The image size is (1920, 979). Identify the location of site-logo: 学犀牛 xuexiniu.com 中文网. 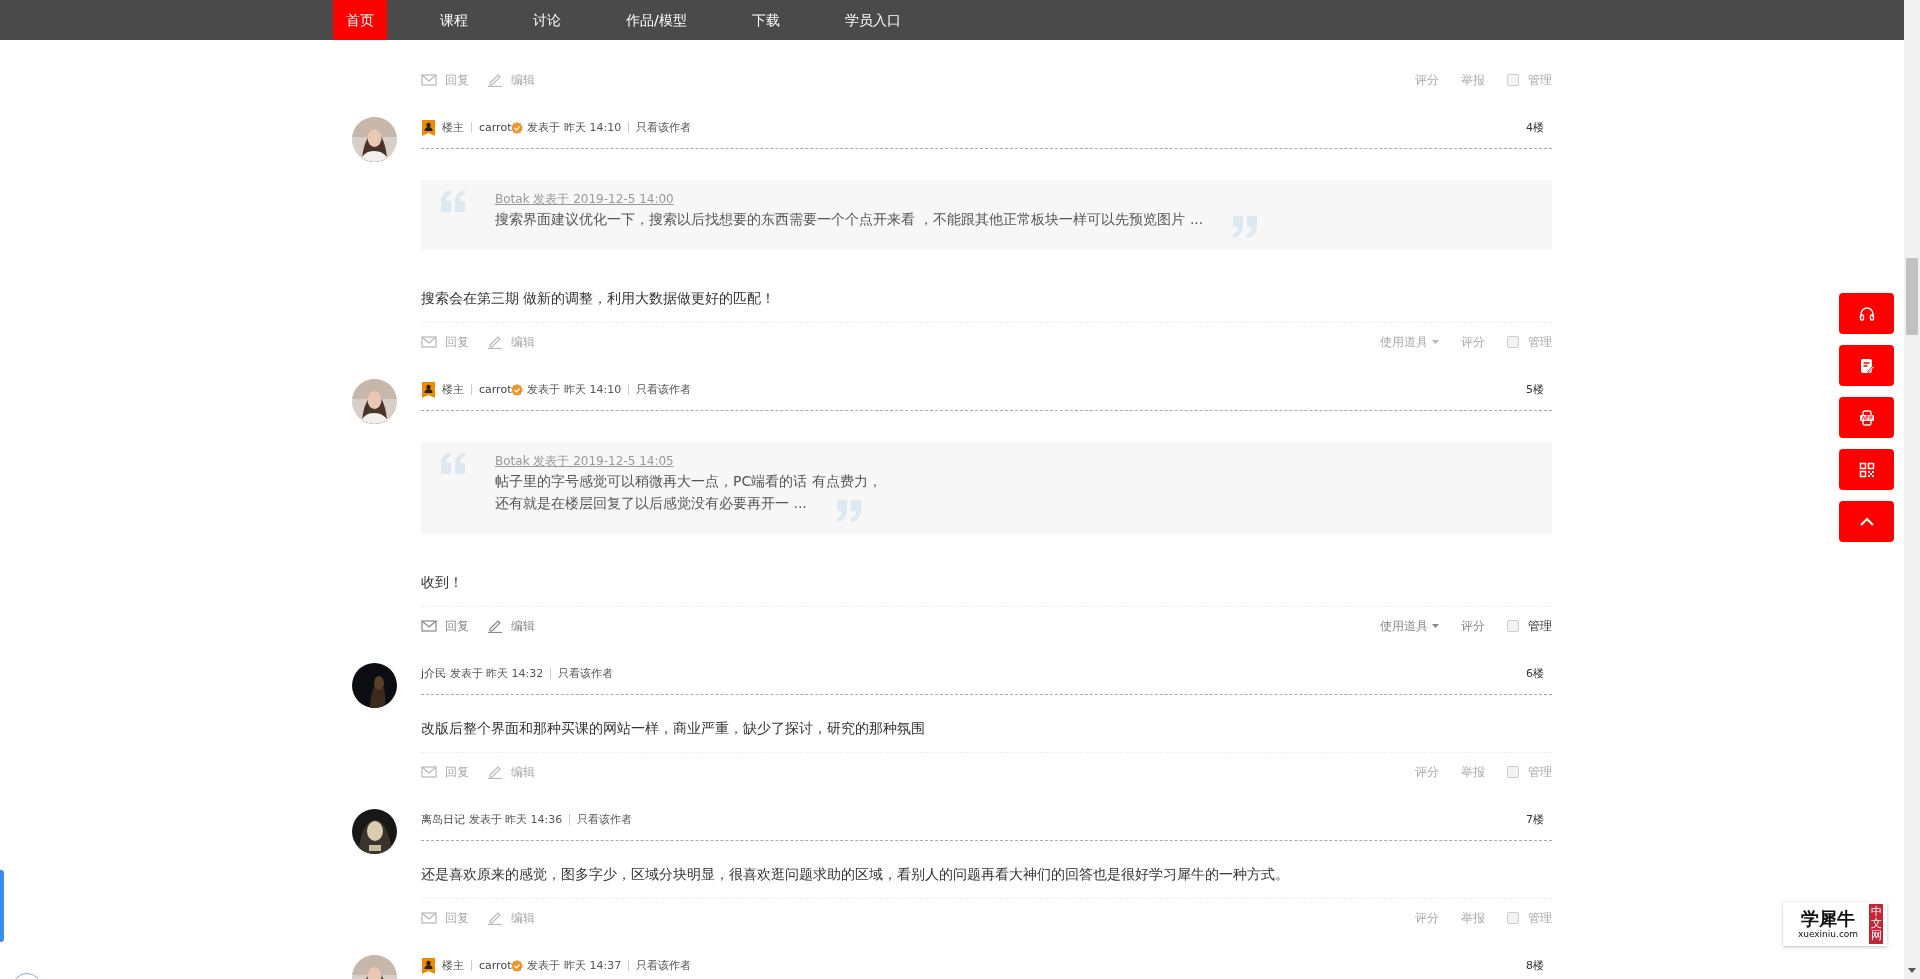
(1835, 924).